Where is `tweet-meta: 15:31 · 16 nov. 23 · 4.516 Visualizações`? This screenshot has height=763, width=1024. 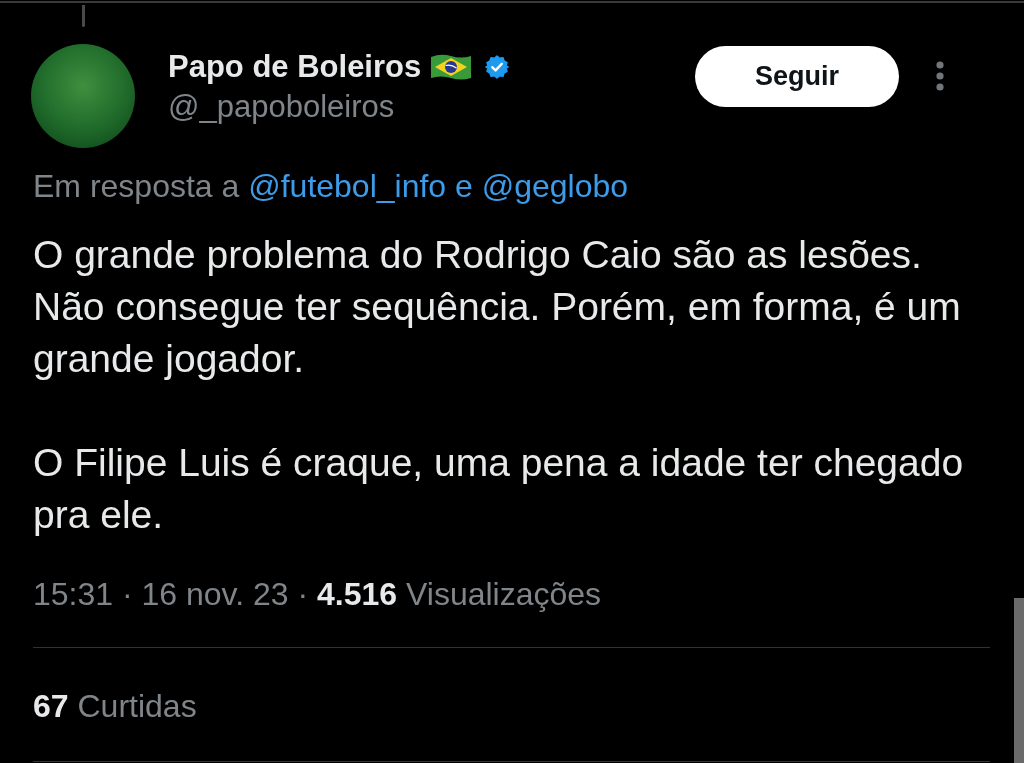 tweet-meta: 15:31 · 16 nov. 23 · 4.516 Visualizações is located at coordinates (318, 594).